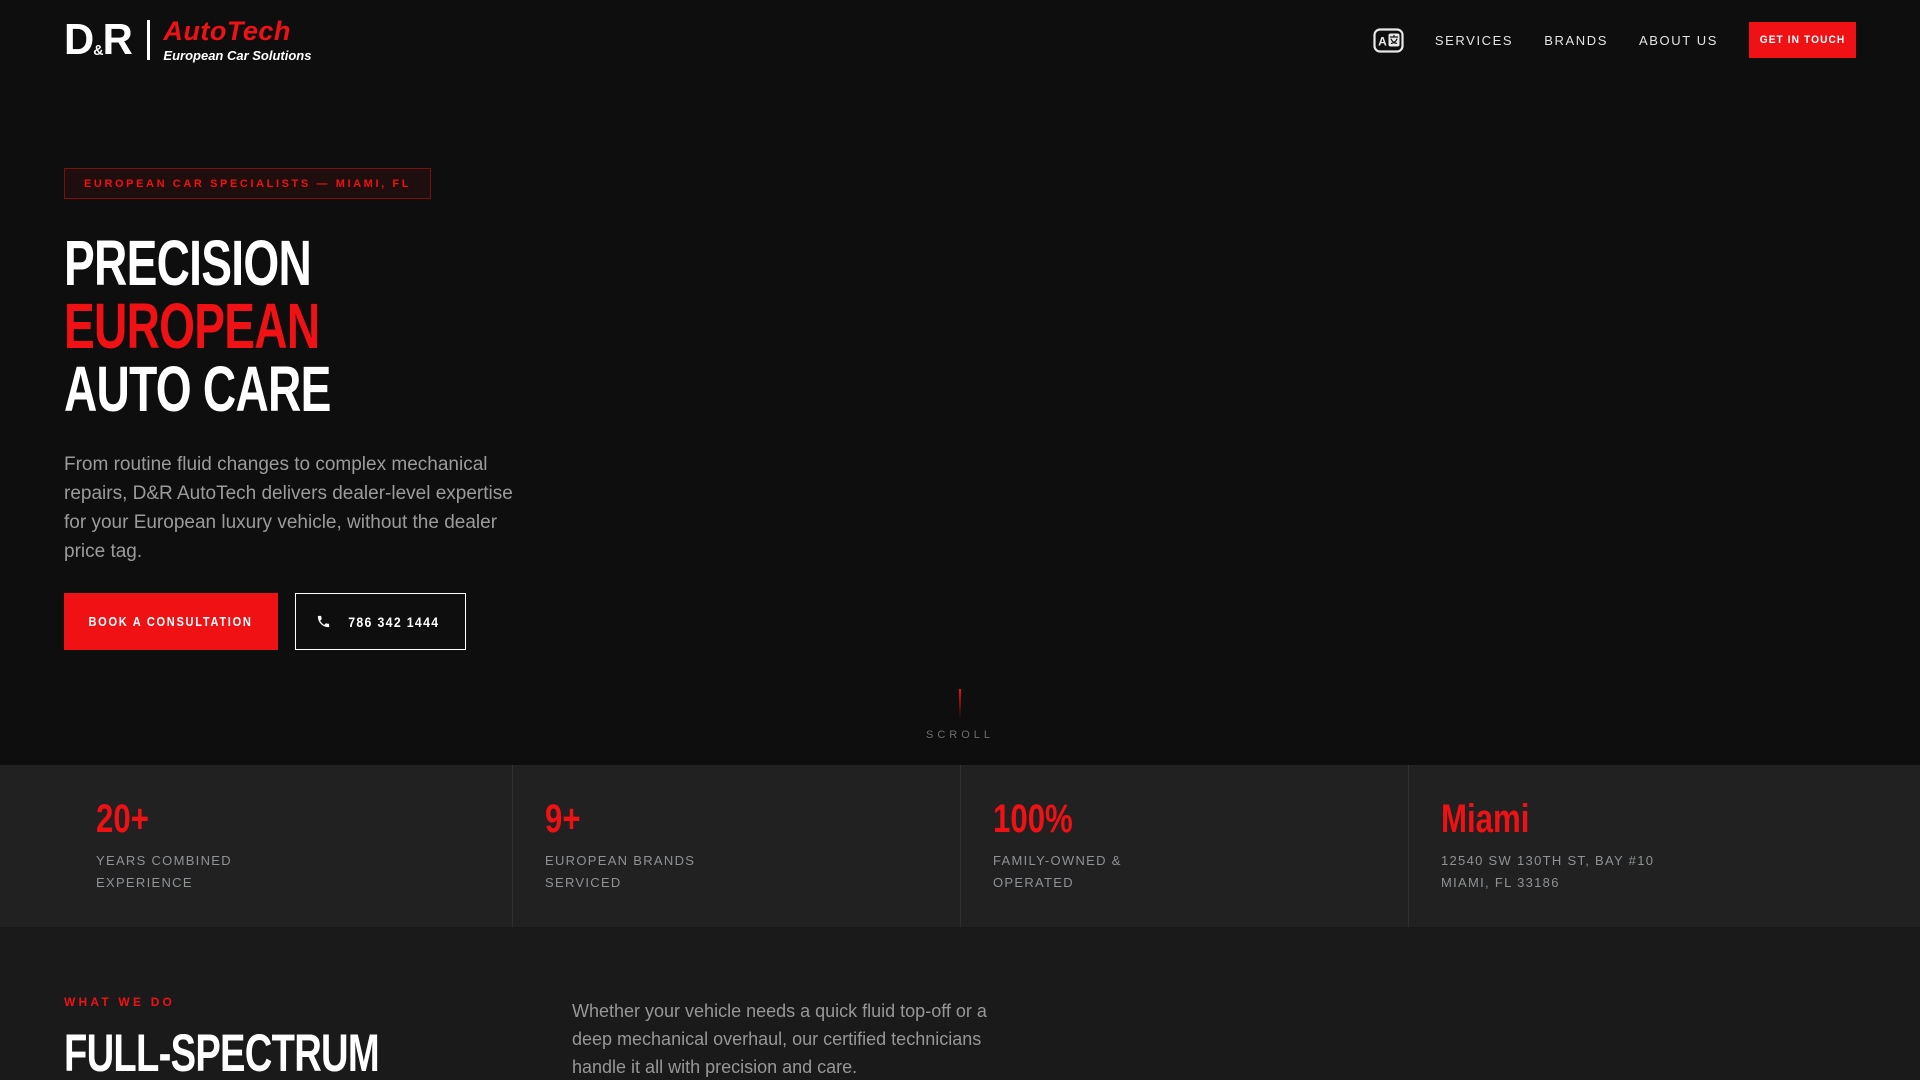  Describe the element at coordinates (149, 40) in the screenshot. I see `logo-divider` at that location.